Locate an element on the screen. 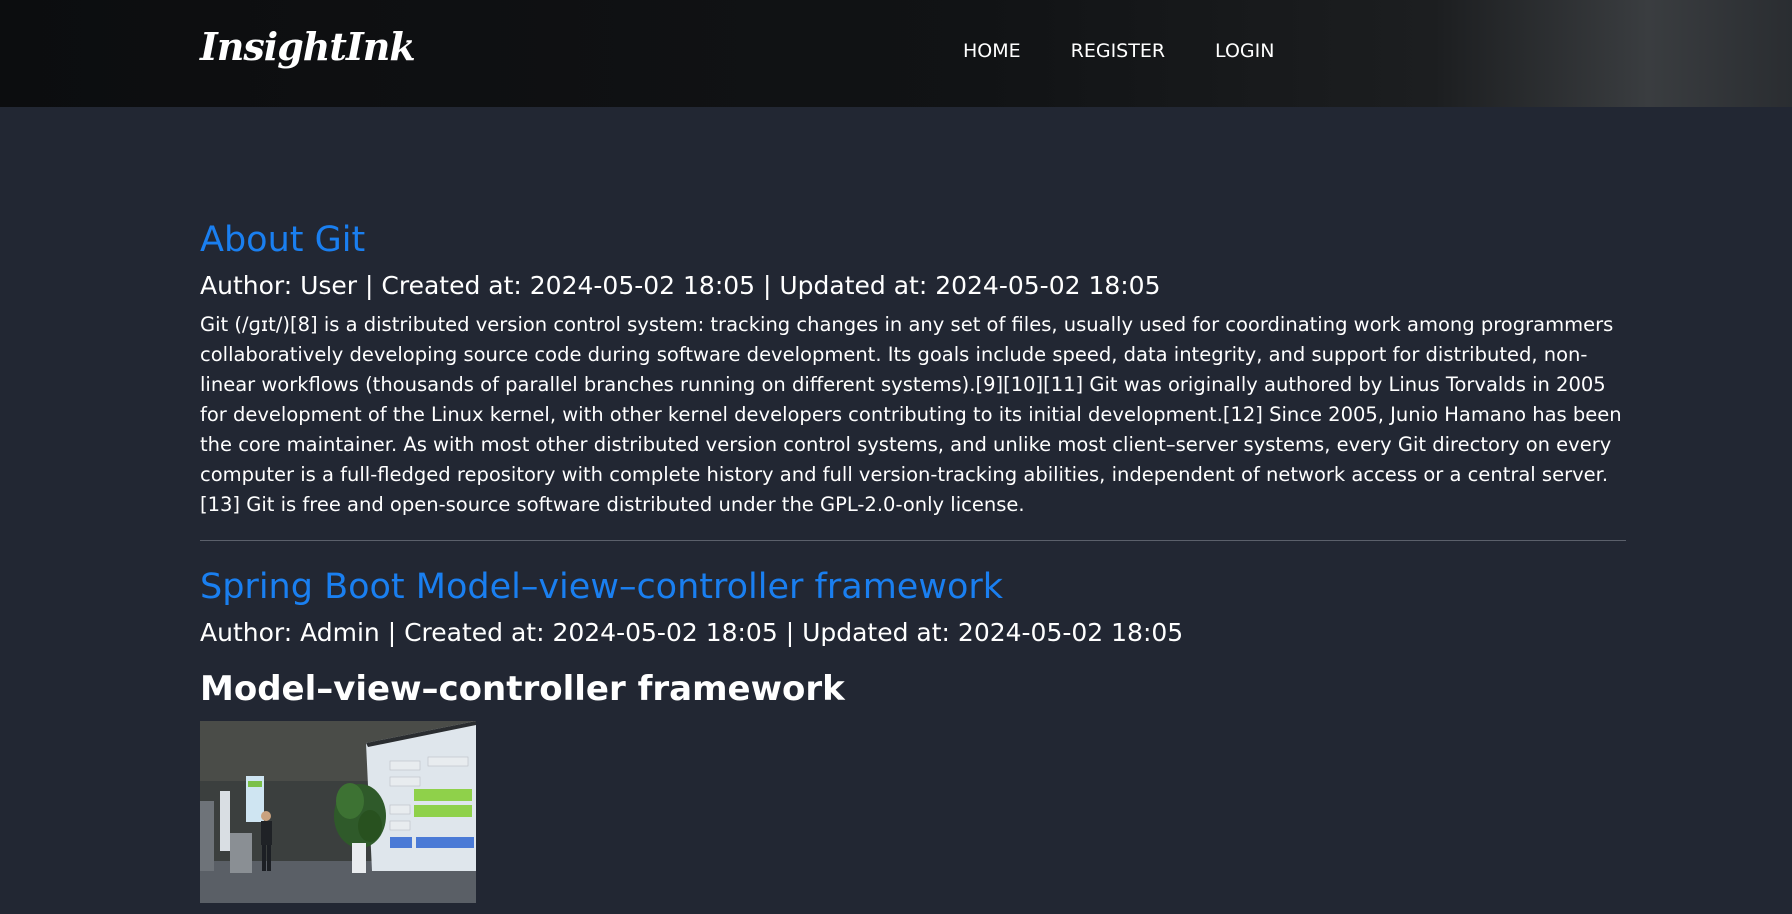 This screenshot has height=914, width=1792. post-title-link: About Git is located at coordinates (913, 240).